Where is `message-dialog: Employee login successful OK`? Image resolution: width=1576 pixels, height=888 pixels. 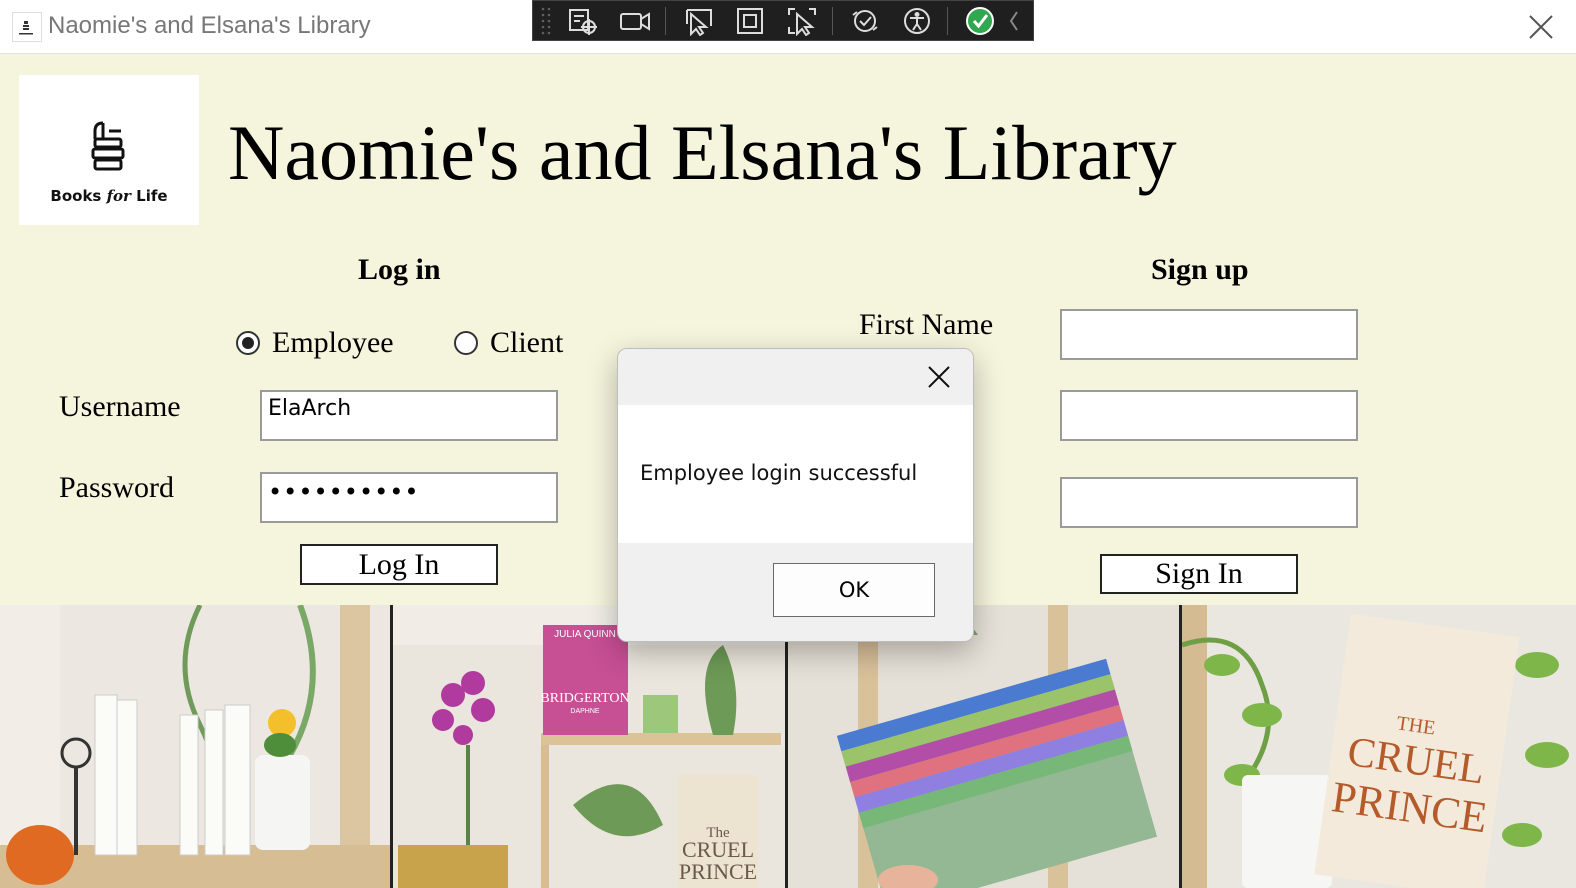 message-dialog: Employee login successful OK is located at coordinates (795, 495).